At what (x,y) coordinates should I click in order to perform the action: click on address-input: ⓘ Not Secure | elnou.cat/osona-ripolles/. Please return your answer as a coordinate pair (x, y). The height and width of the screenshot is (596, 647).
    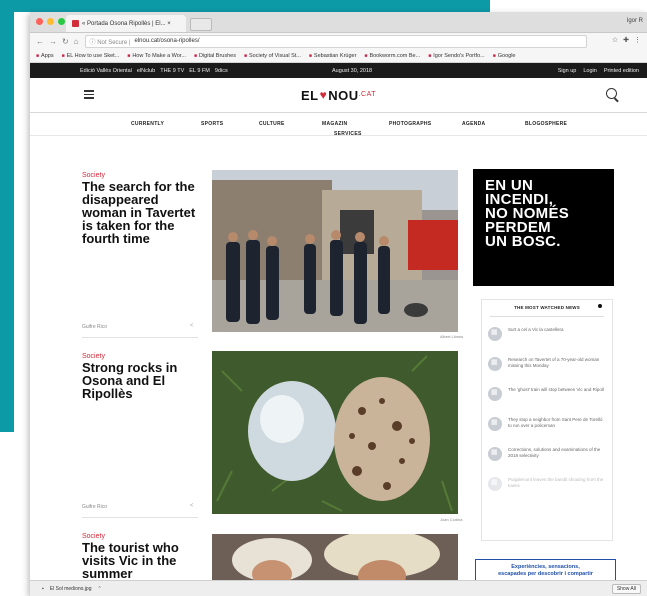
    Looking at the image, I should click on (335, 41).